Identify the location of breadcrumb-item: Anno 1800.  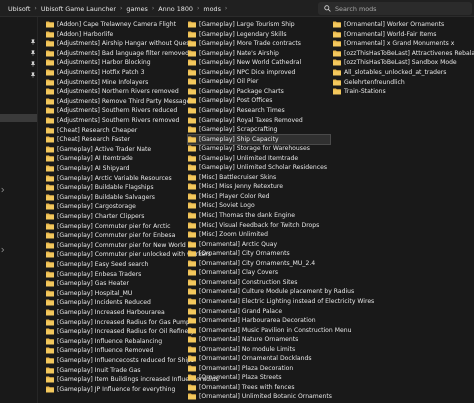
(175, 9).